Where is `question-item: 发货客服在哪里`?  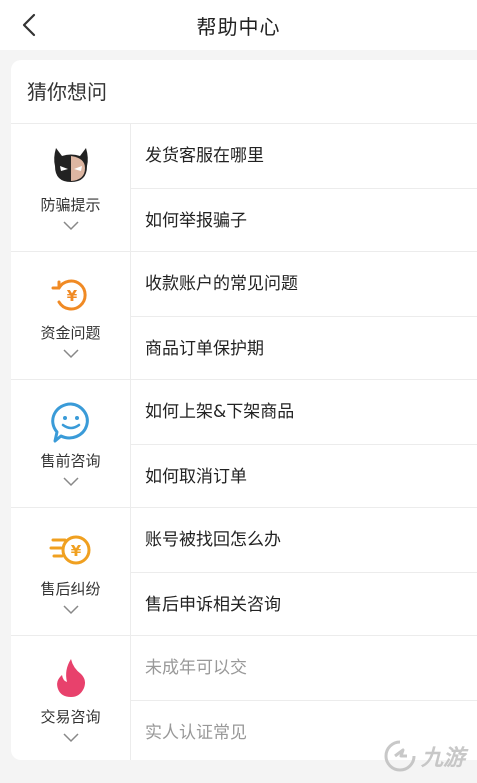 question-item: 发货客服在哪里 is located at coordinates (304, 156).